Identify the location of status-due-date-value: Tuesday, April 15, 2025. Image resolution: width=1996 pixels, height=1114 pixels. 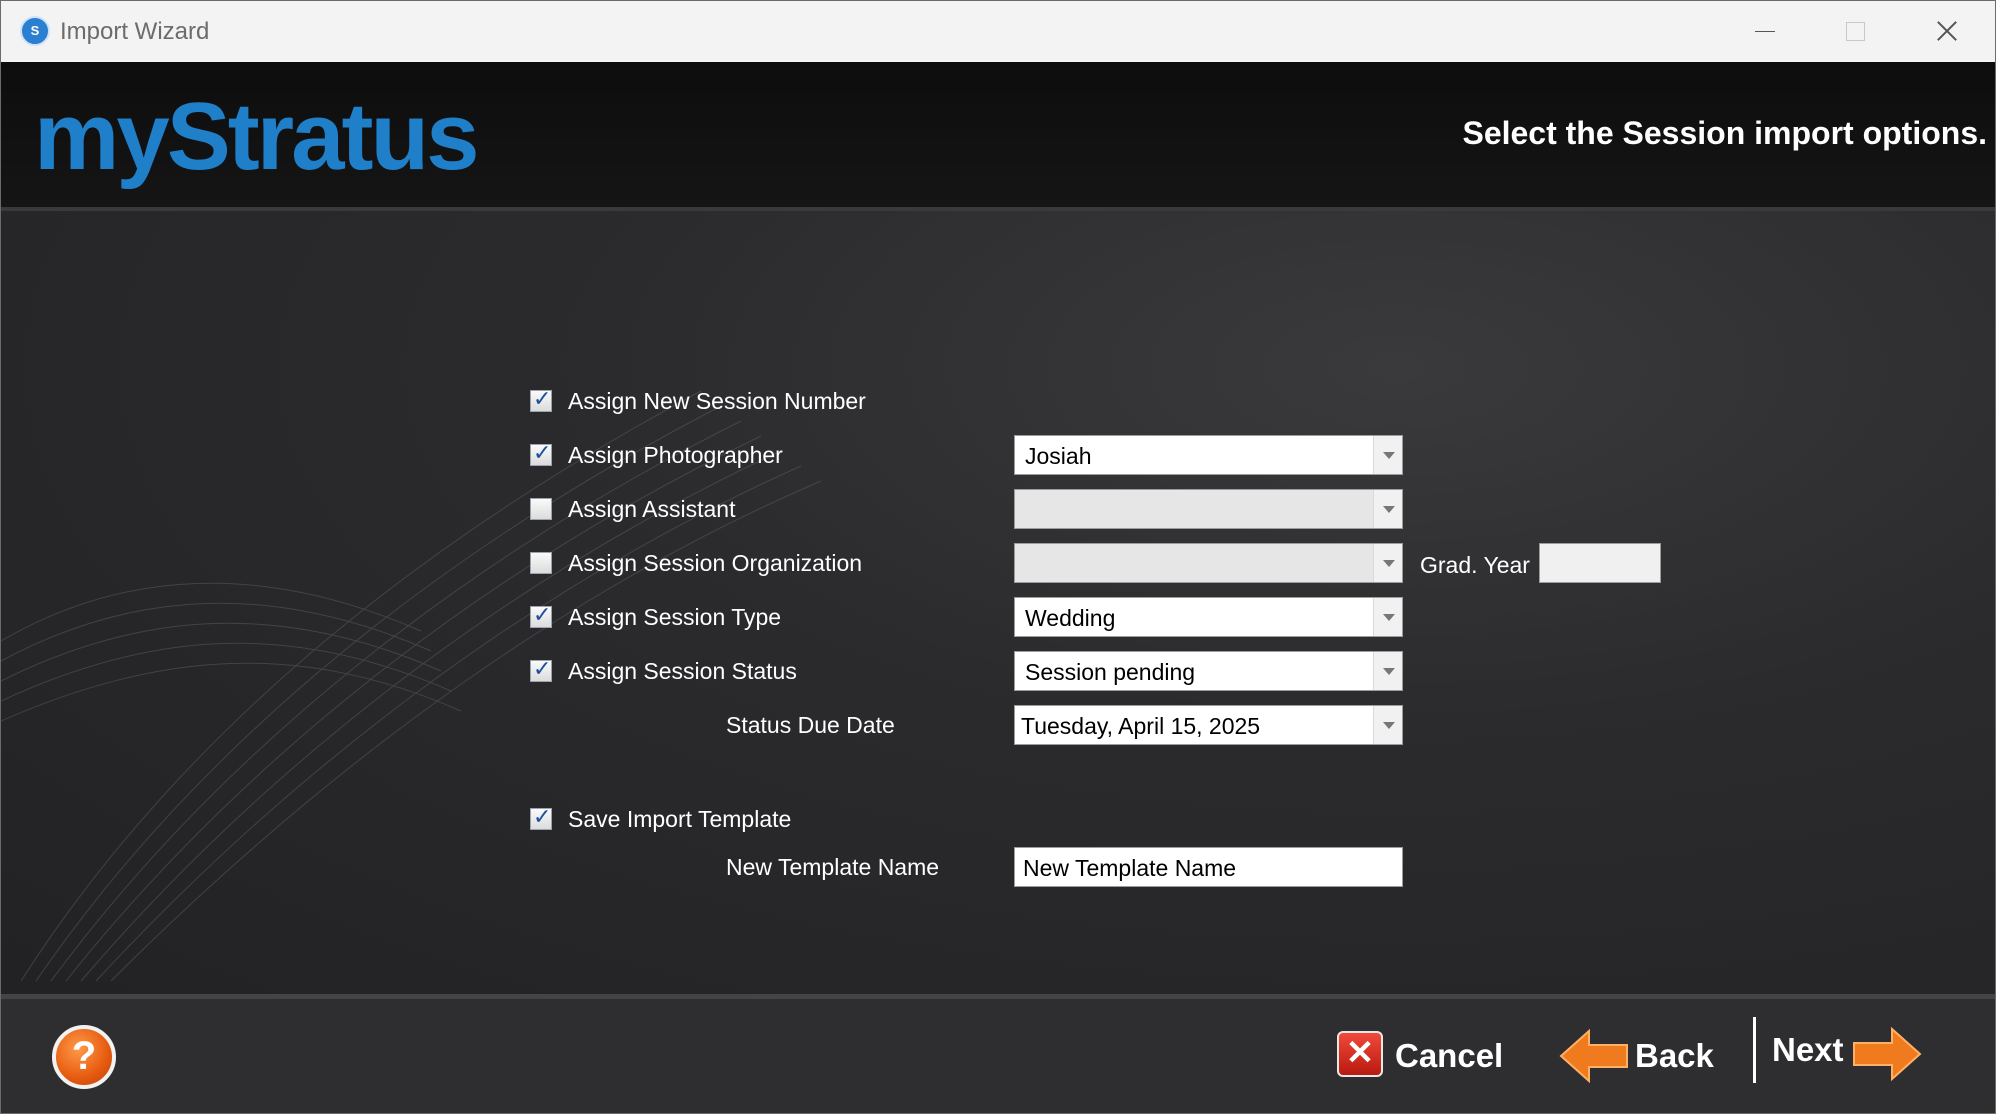
(1141, 726).